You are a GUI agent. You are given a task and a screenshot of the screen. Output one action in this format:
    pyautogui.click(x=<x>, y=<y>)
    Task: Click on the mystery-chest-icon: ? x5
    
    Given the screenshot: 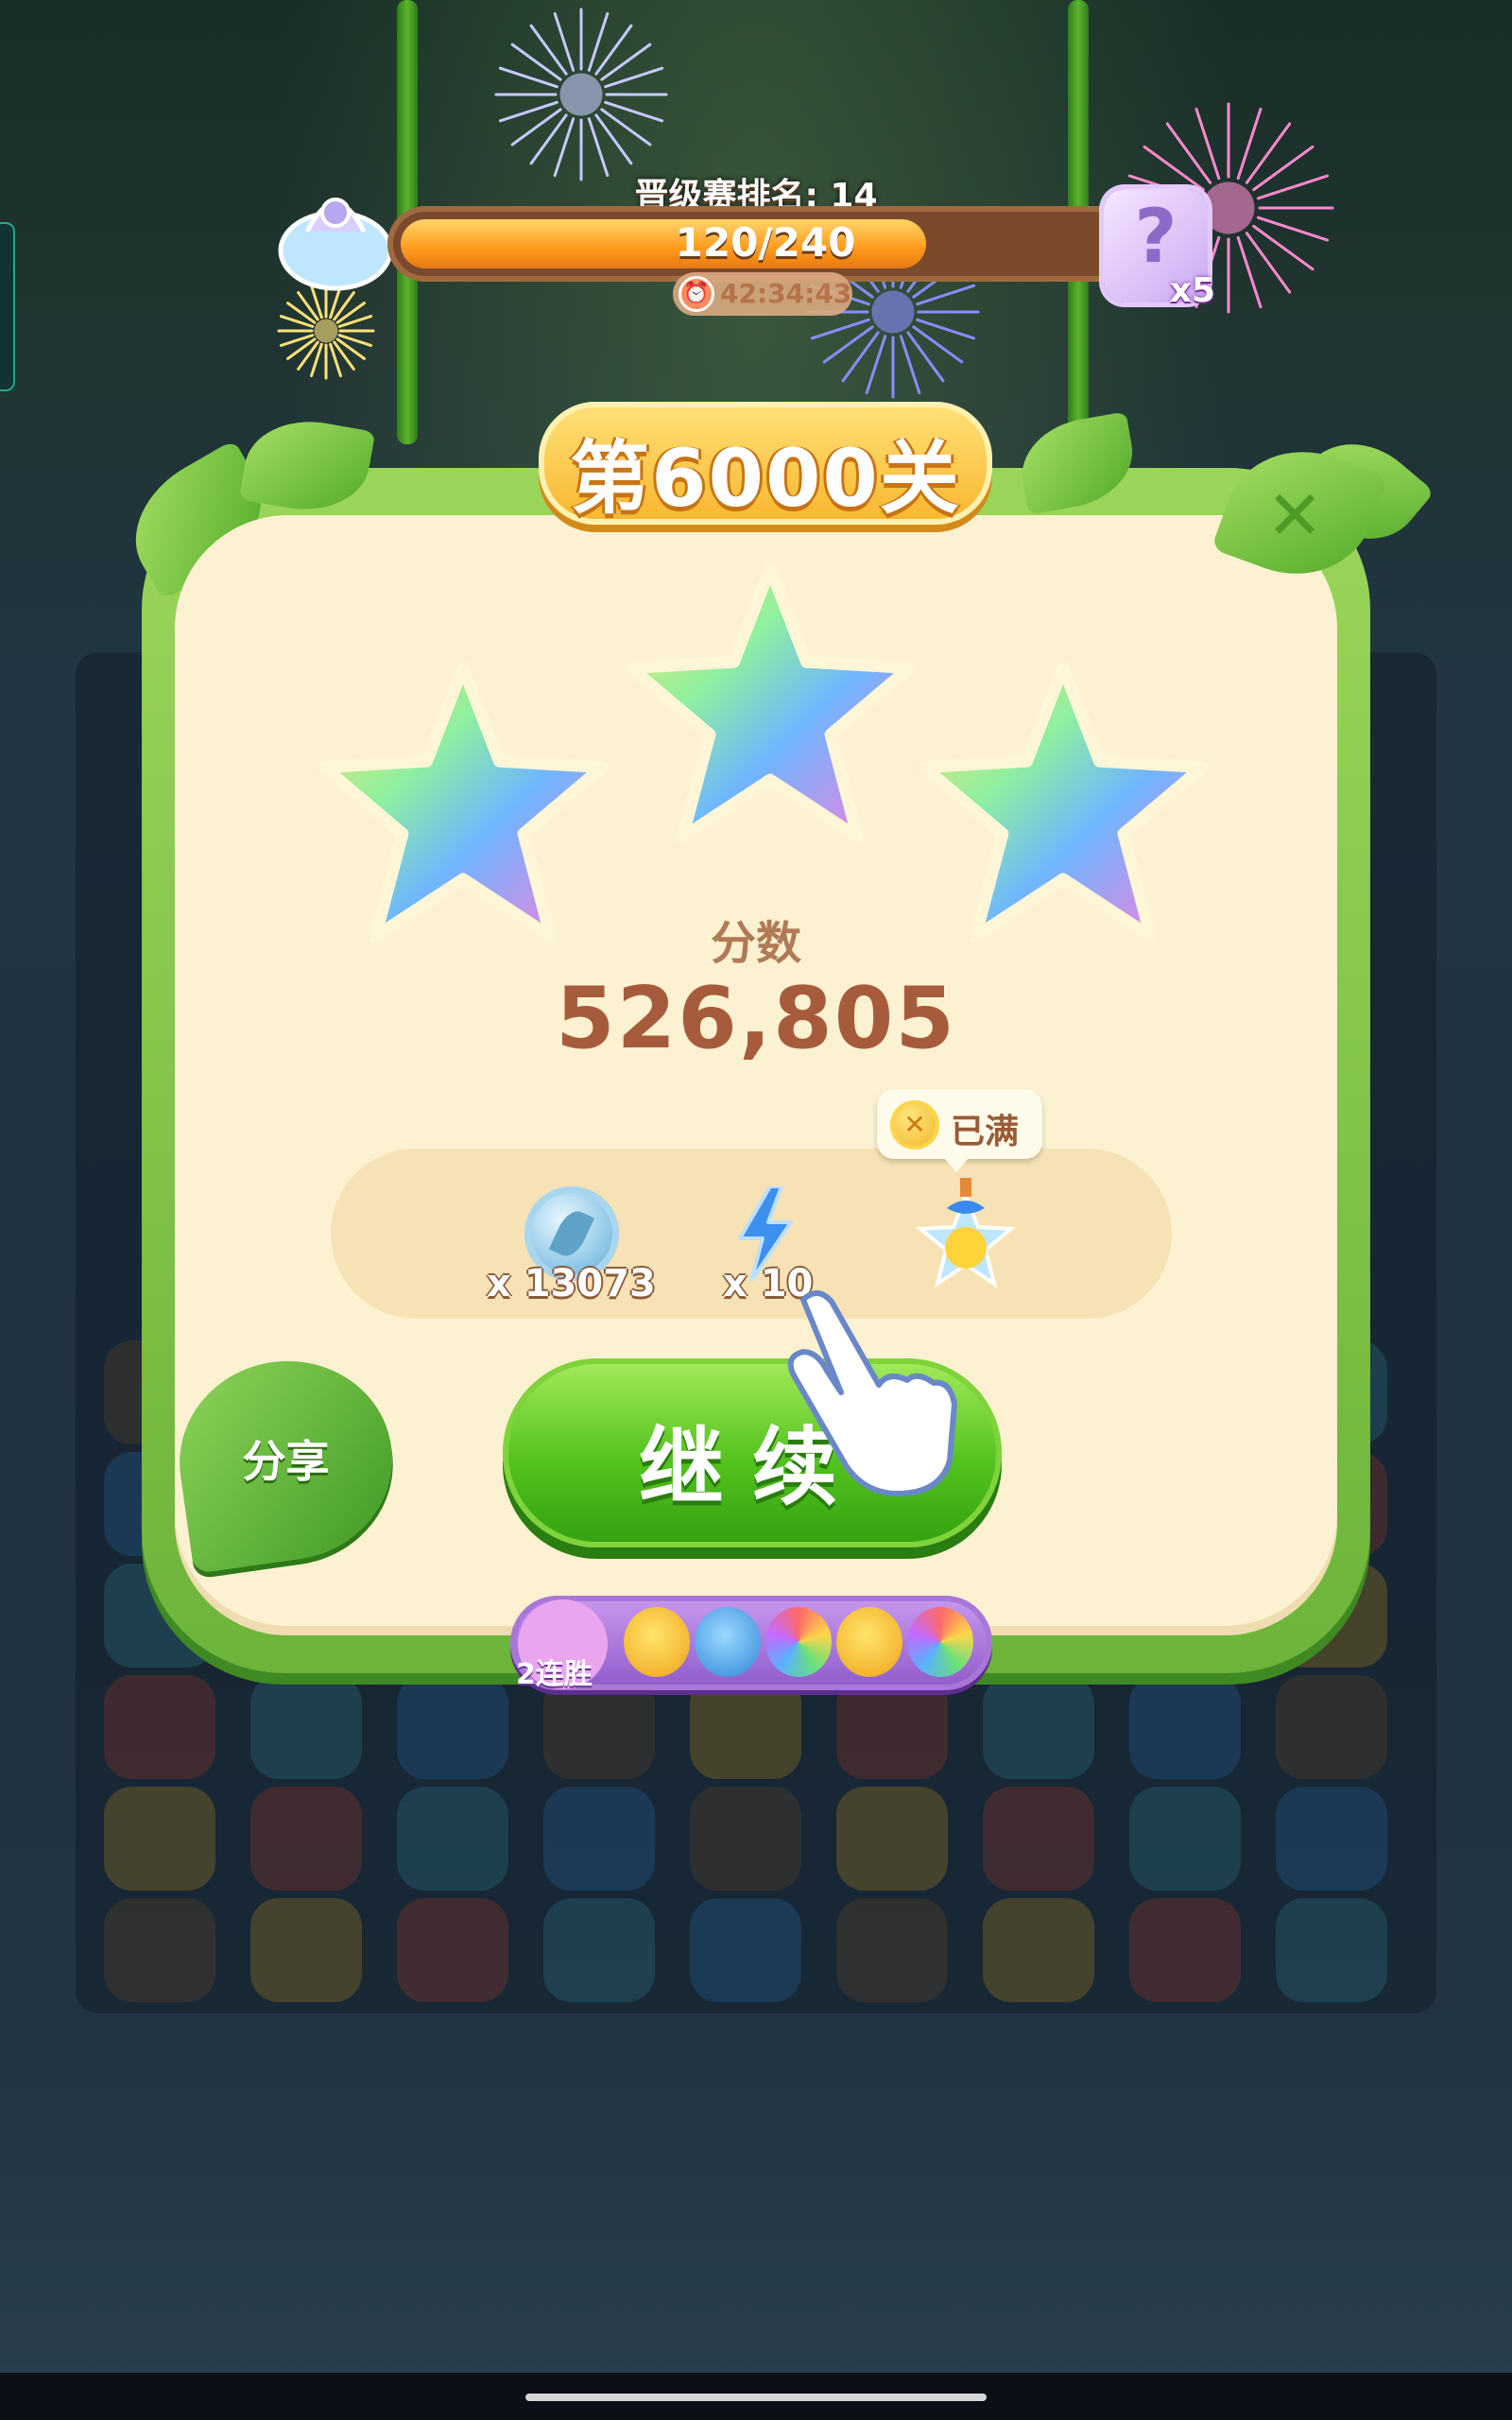 What is the action you would take?
    pyautogui.click(x=1159, y=249)
    